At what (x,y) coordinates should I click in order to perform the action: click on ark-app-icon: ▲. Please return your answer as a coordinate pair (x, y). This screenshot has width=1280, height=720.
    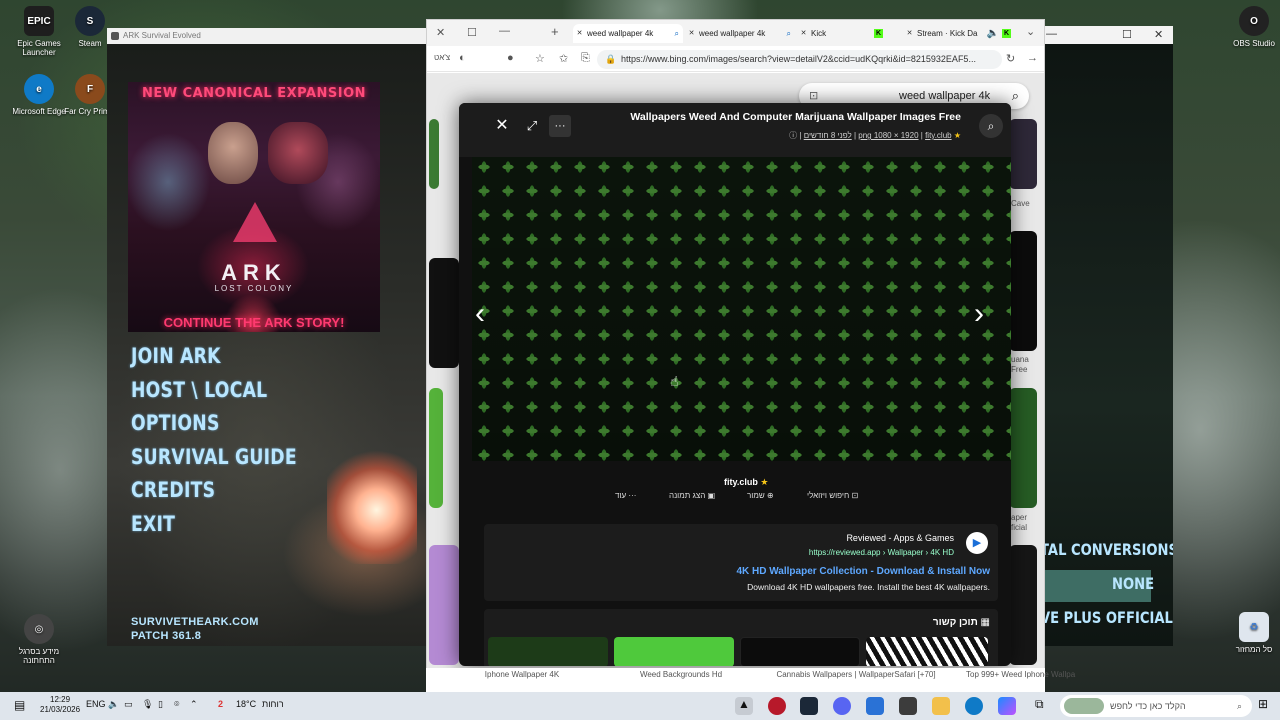
    Looking at the image, I should click on (744, 706).